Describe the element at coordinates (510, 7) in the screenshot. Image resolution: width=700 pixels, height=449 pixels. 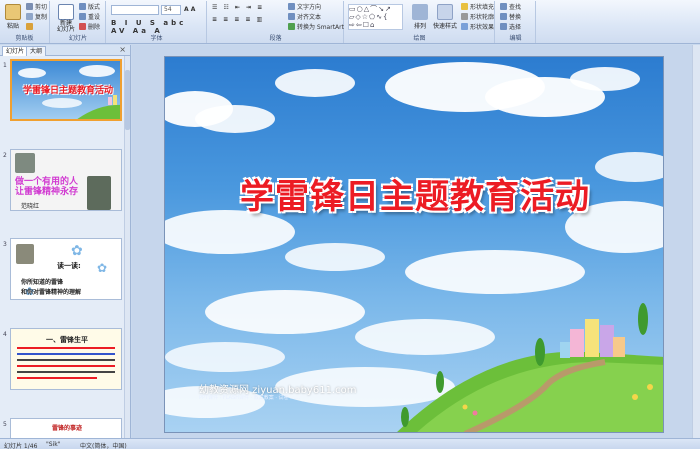
I see `find-button: 查找` at that location.